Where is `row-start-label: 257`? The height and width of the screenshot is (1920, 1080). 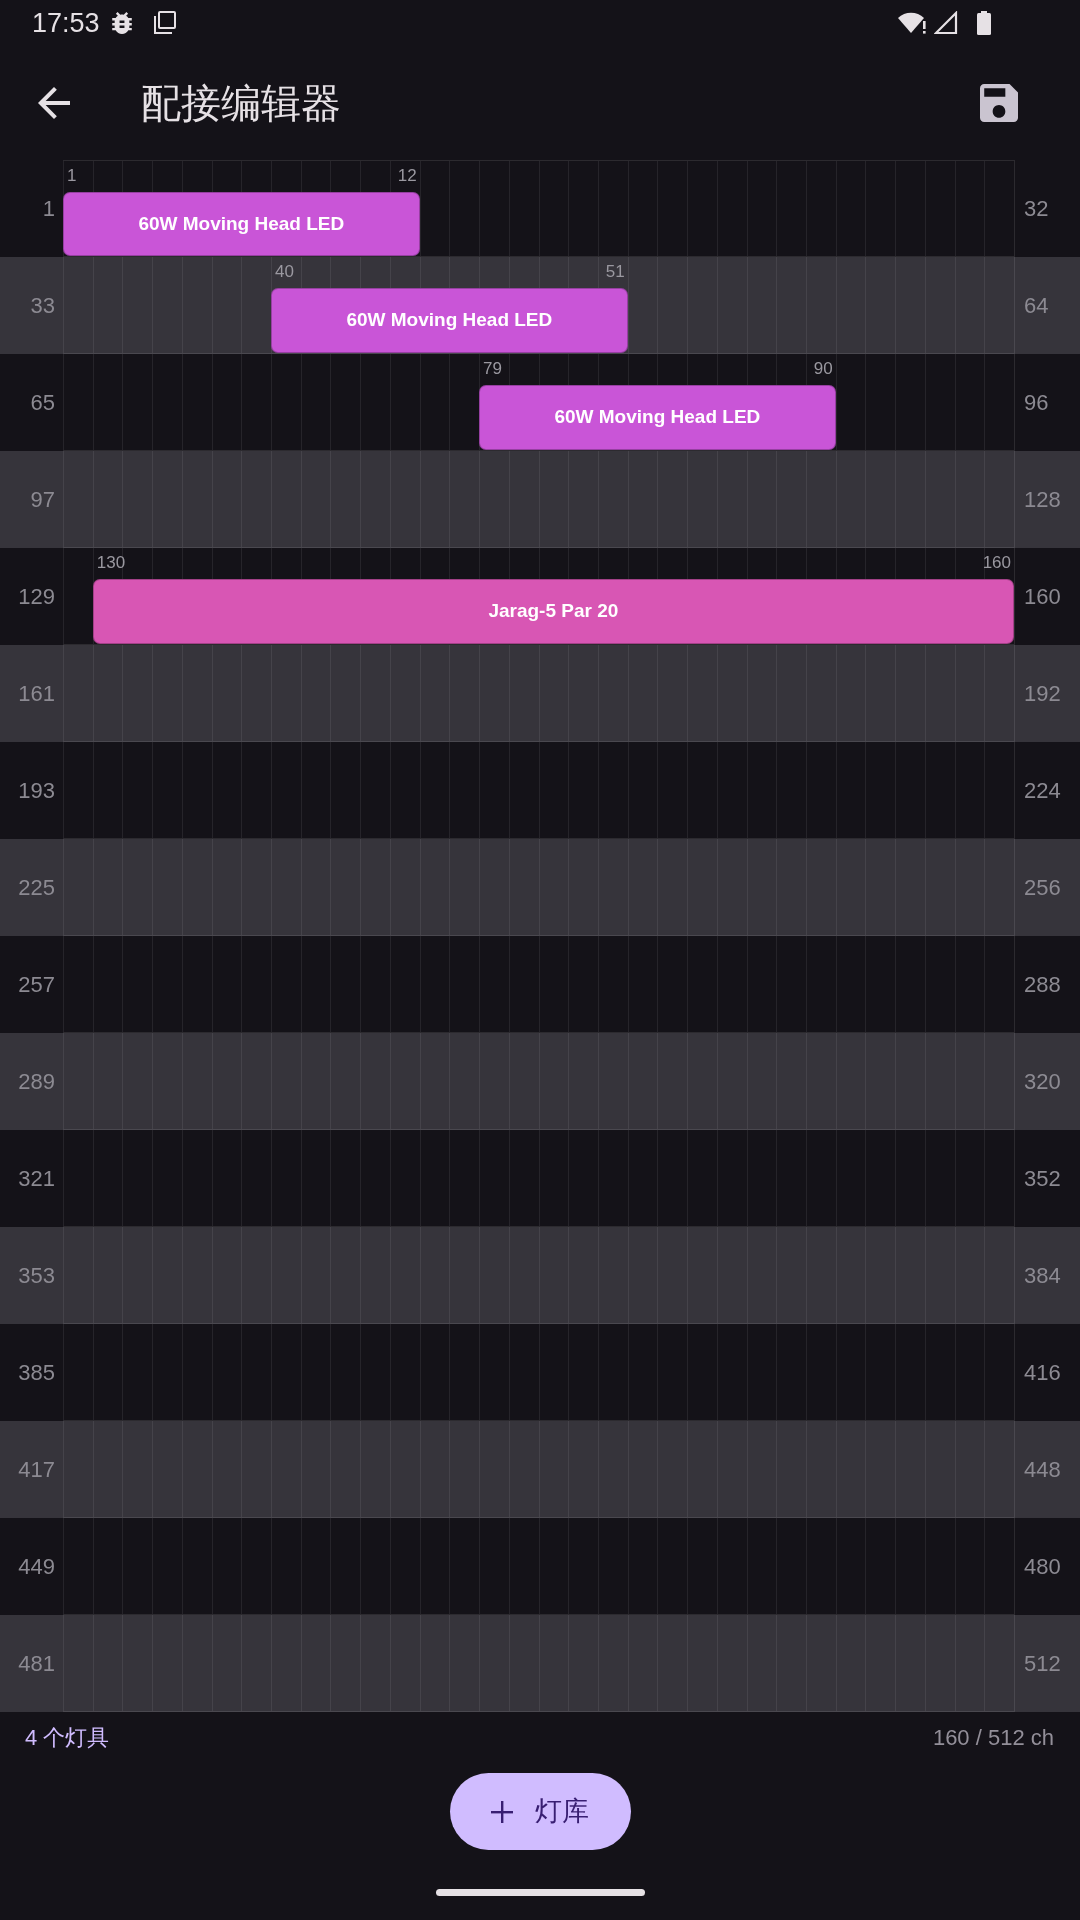
row-start-label: 257 is located at coordinates (36, 984).